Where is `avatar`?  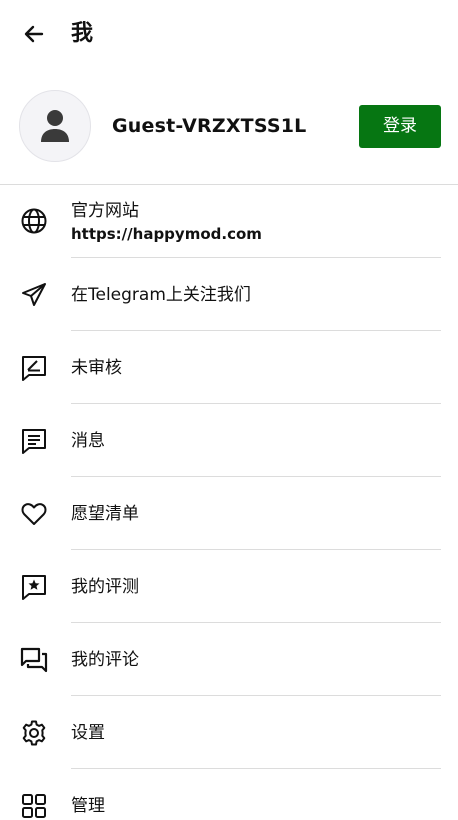 avatar is located at coordinates (55, 126).